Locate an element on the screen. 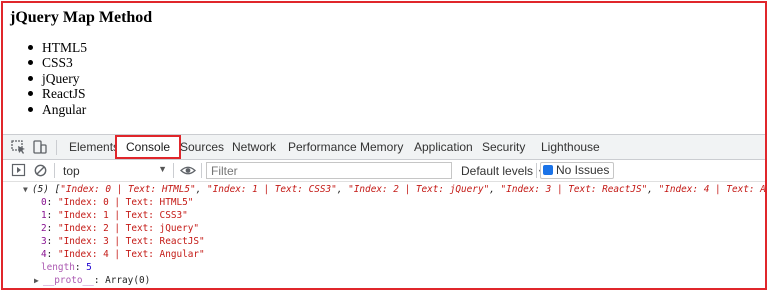 Image resolution: width=768 pixels, height=291 pixels. array-entry: 4: "Index: 4 | Text: Angular" is located at coordinates (123, 254).